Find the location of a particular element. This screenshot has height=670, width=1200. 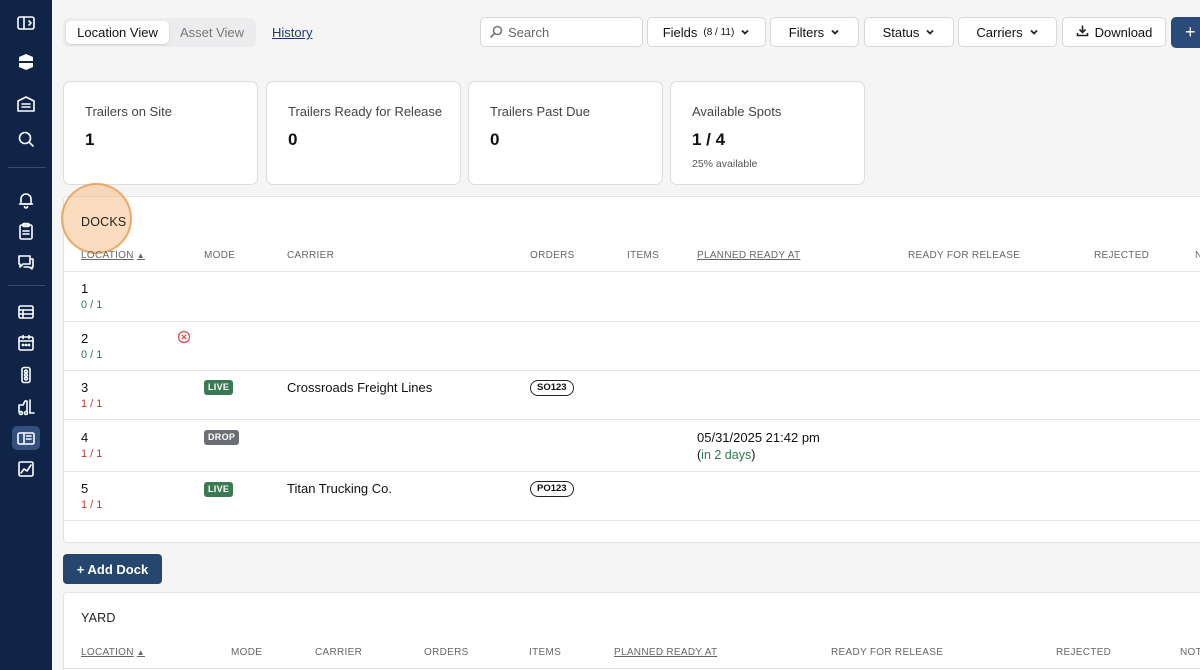

carriers-button: Carriers is located at coordinates (1007, 32).